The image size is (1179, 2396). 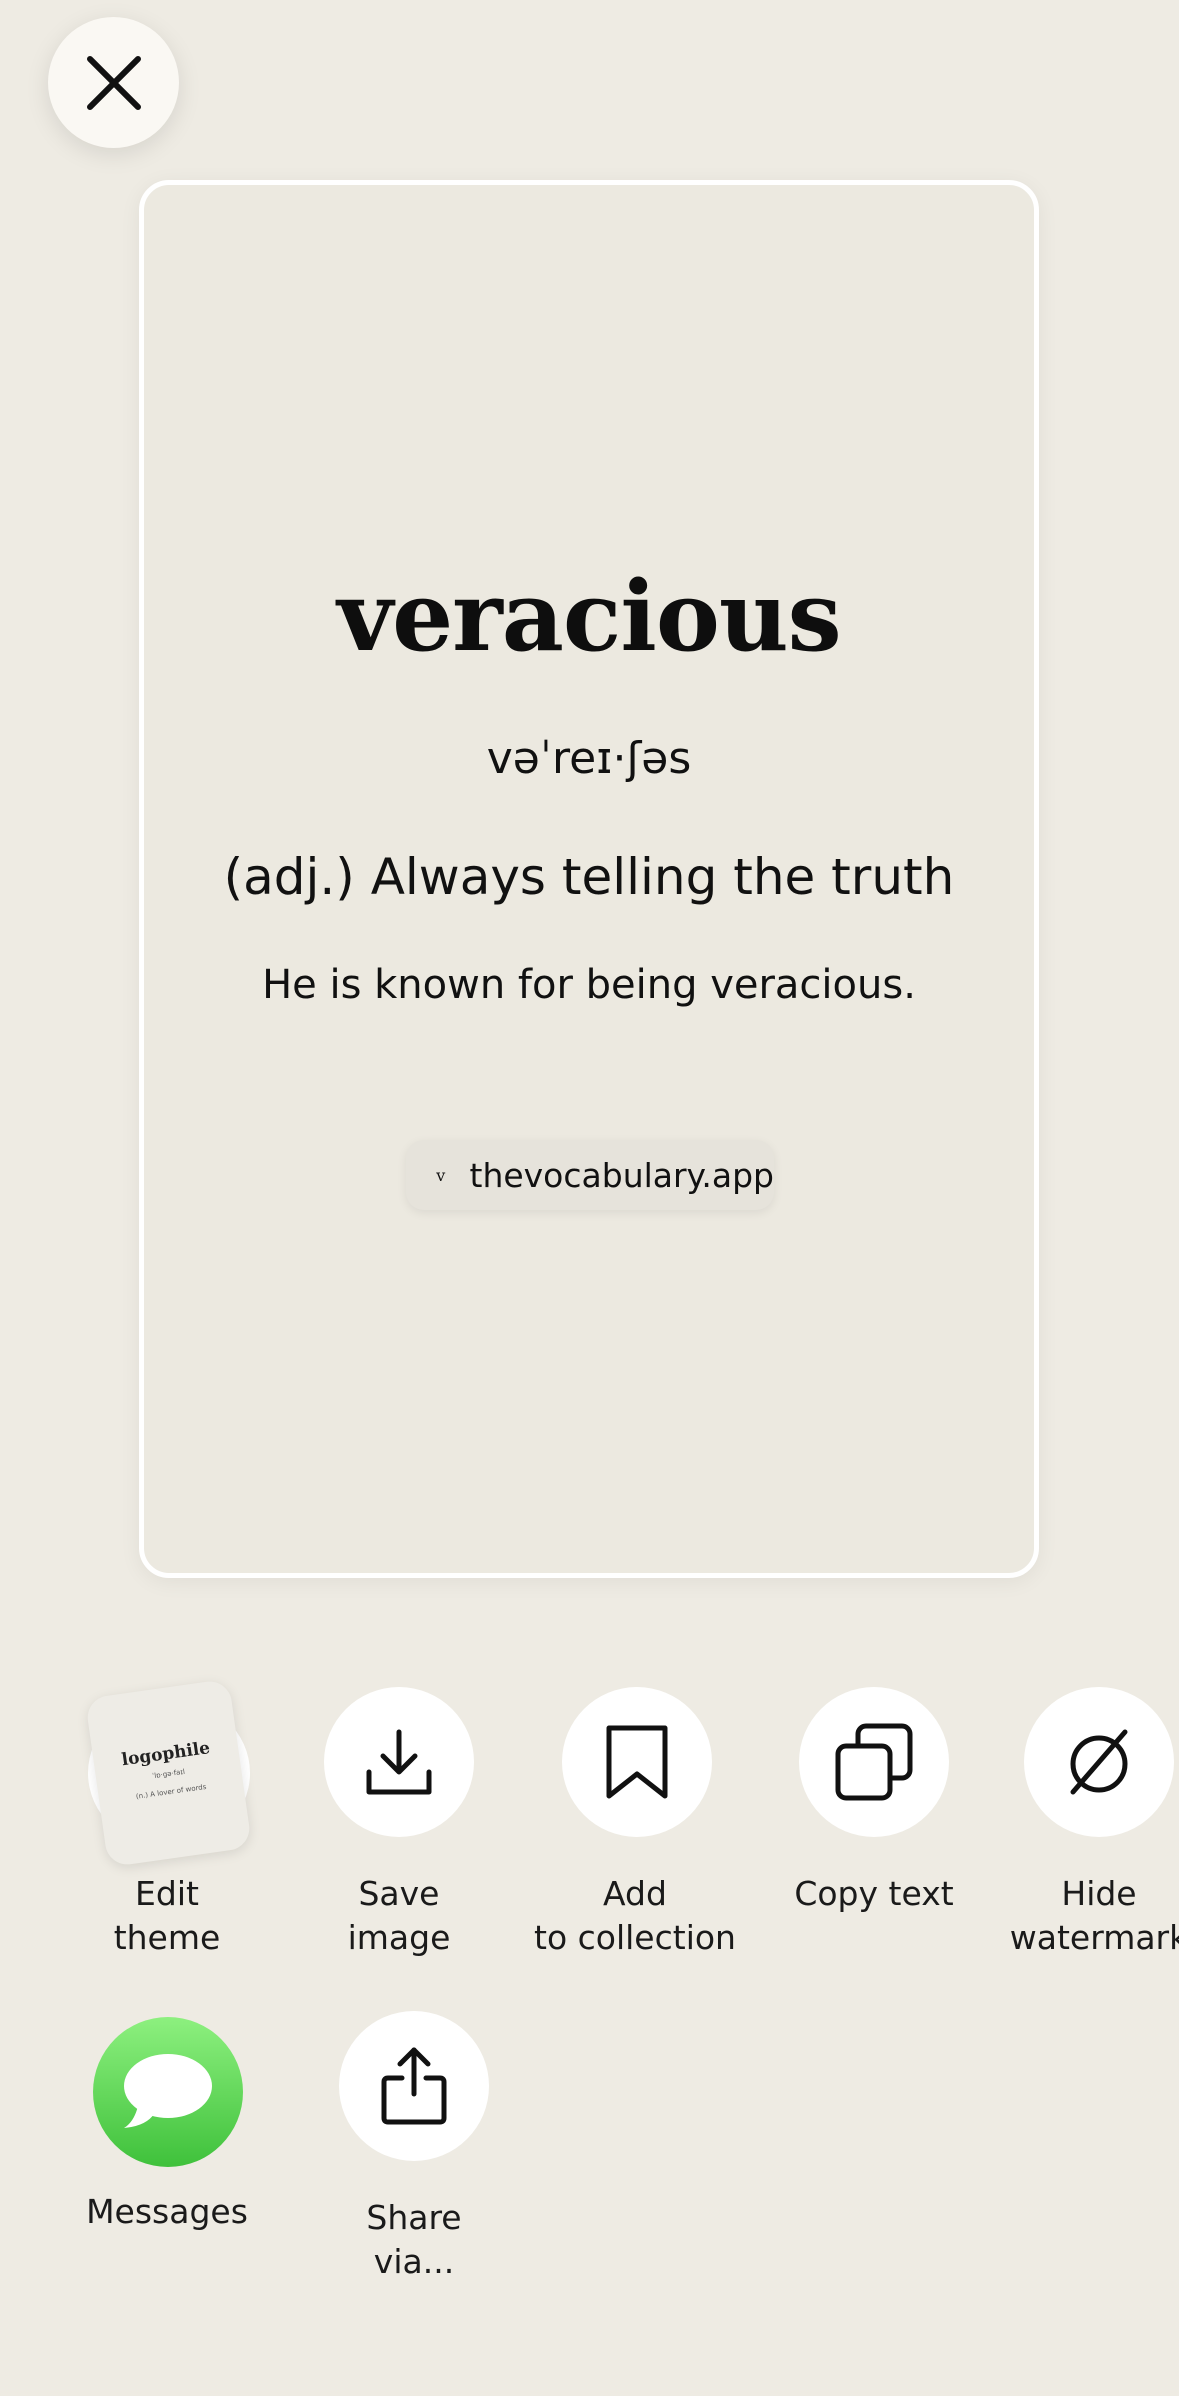 I want to click on watermark-badge: v thevocabulary.app, so click(x=590, y=1175).